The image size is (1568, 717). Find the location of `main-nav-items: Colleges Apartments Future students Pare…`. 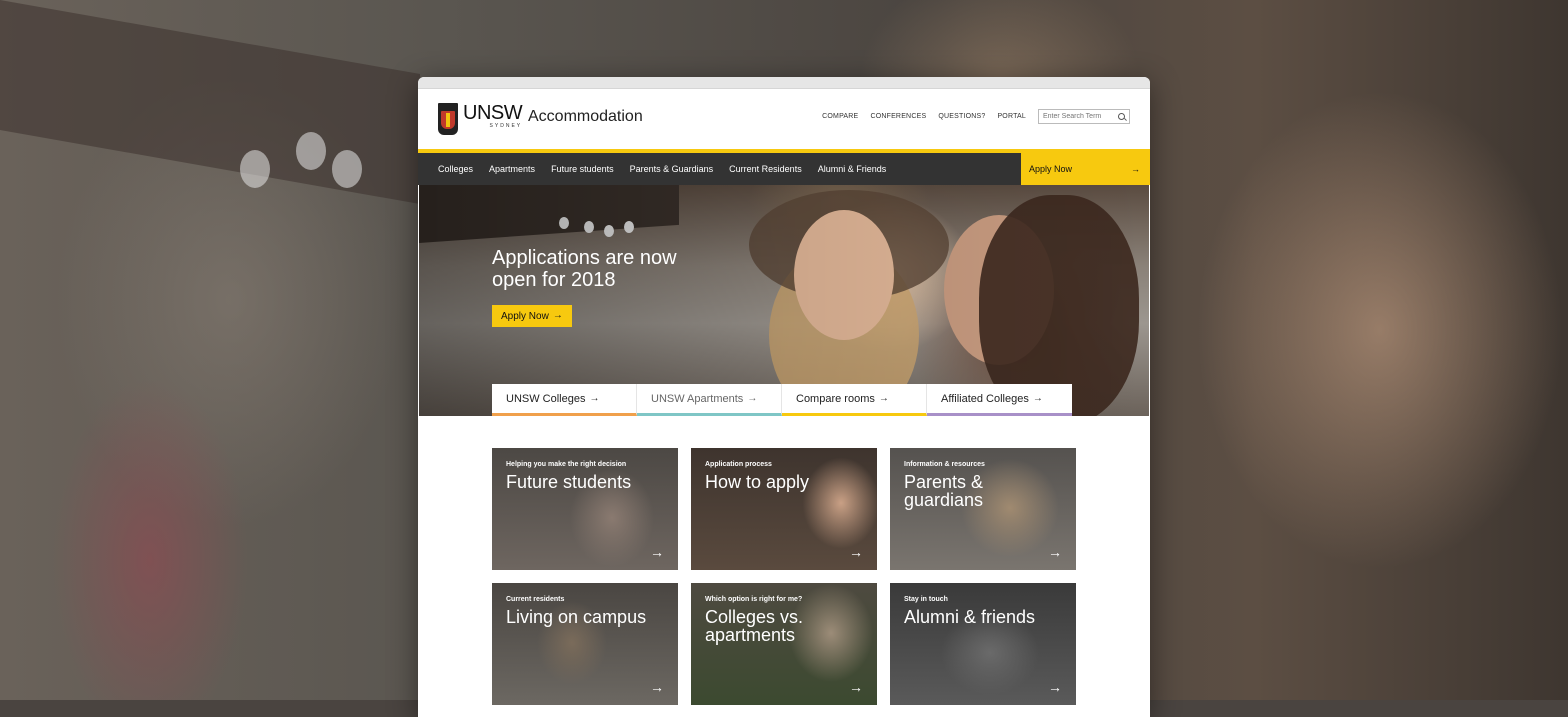

main-nav-items: Colleges Apartments Future students Pare… is located at coordinates (660, 169).